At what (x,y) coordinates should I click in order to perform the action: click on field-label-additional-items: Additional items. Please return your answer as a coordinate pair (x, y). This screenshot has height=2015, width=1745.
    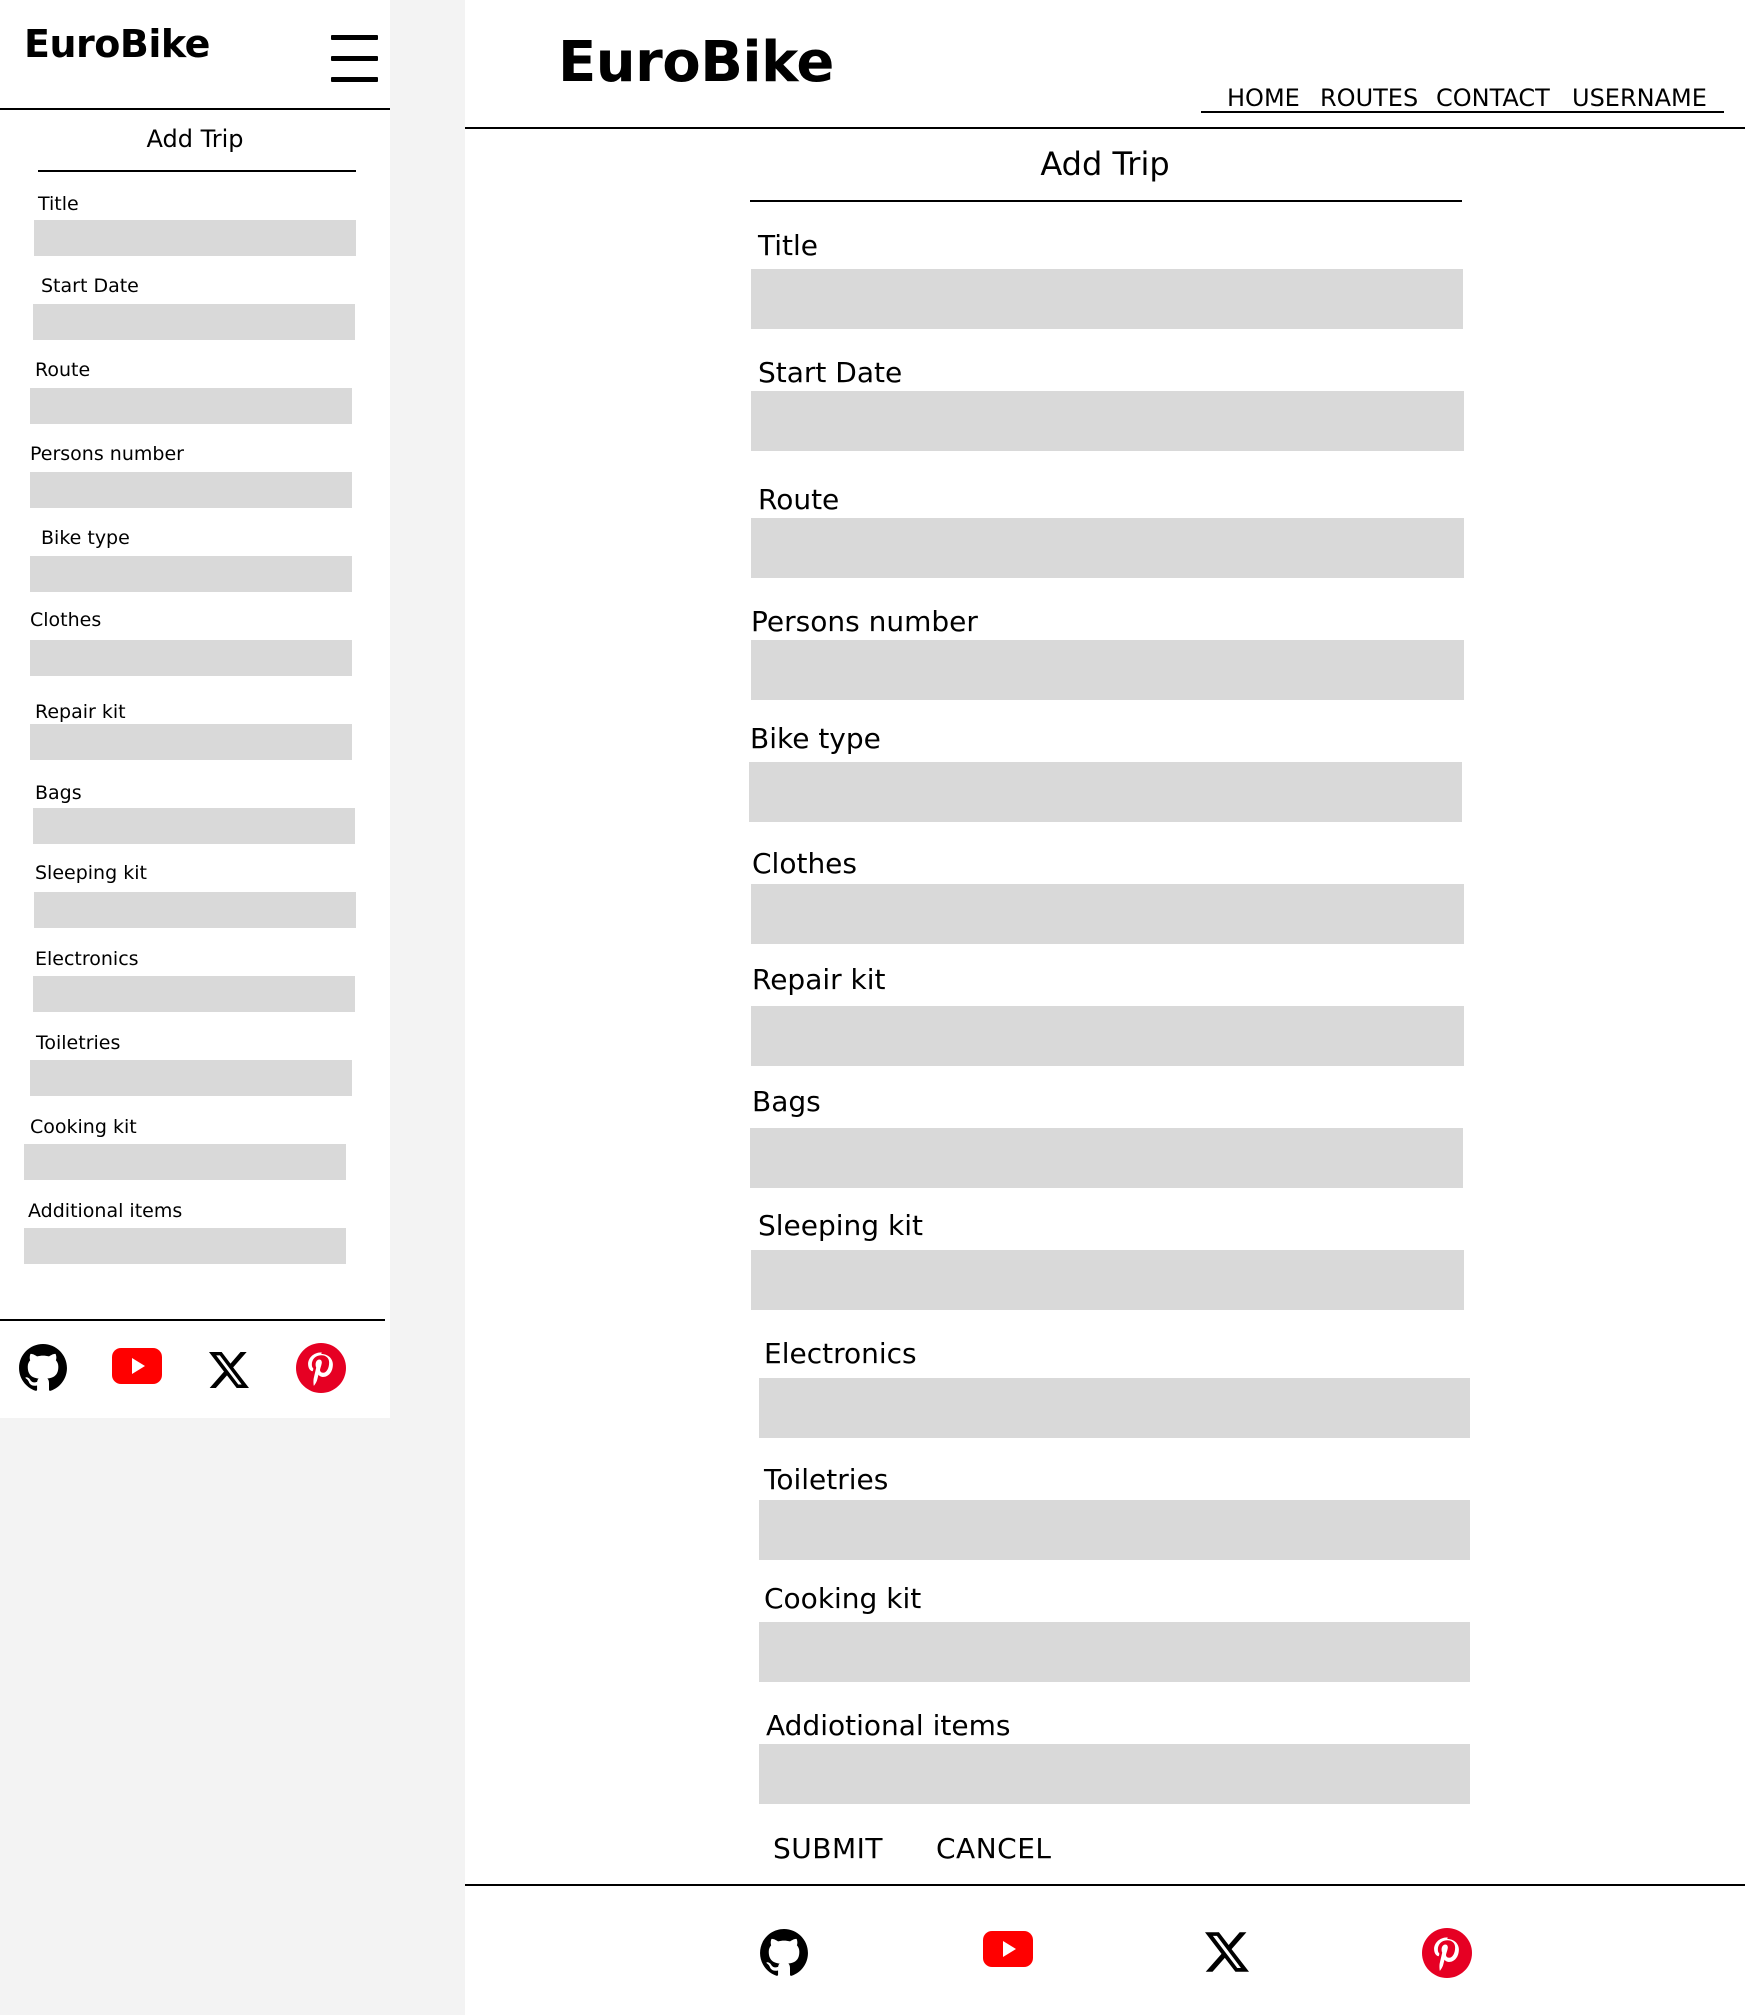
    Looking at the image, I should click on (105, 1211).